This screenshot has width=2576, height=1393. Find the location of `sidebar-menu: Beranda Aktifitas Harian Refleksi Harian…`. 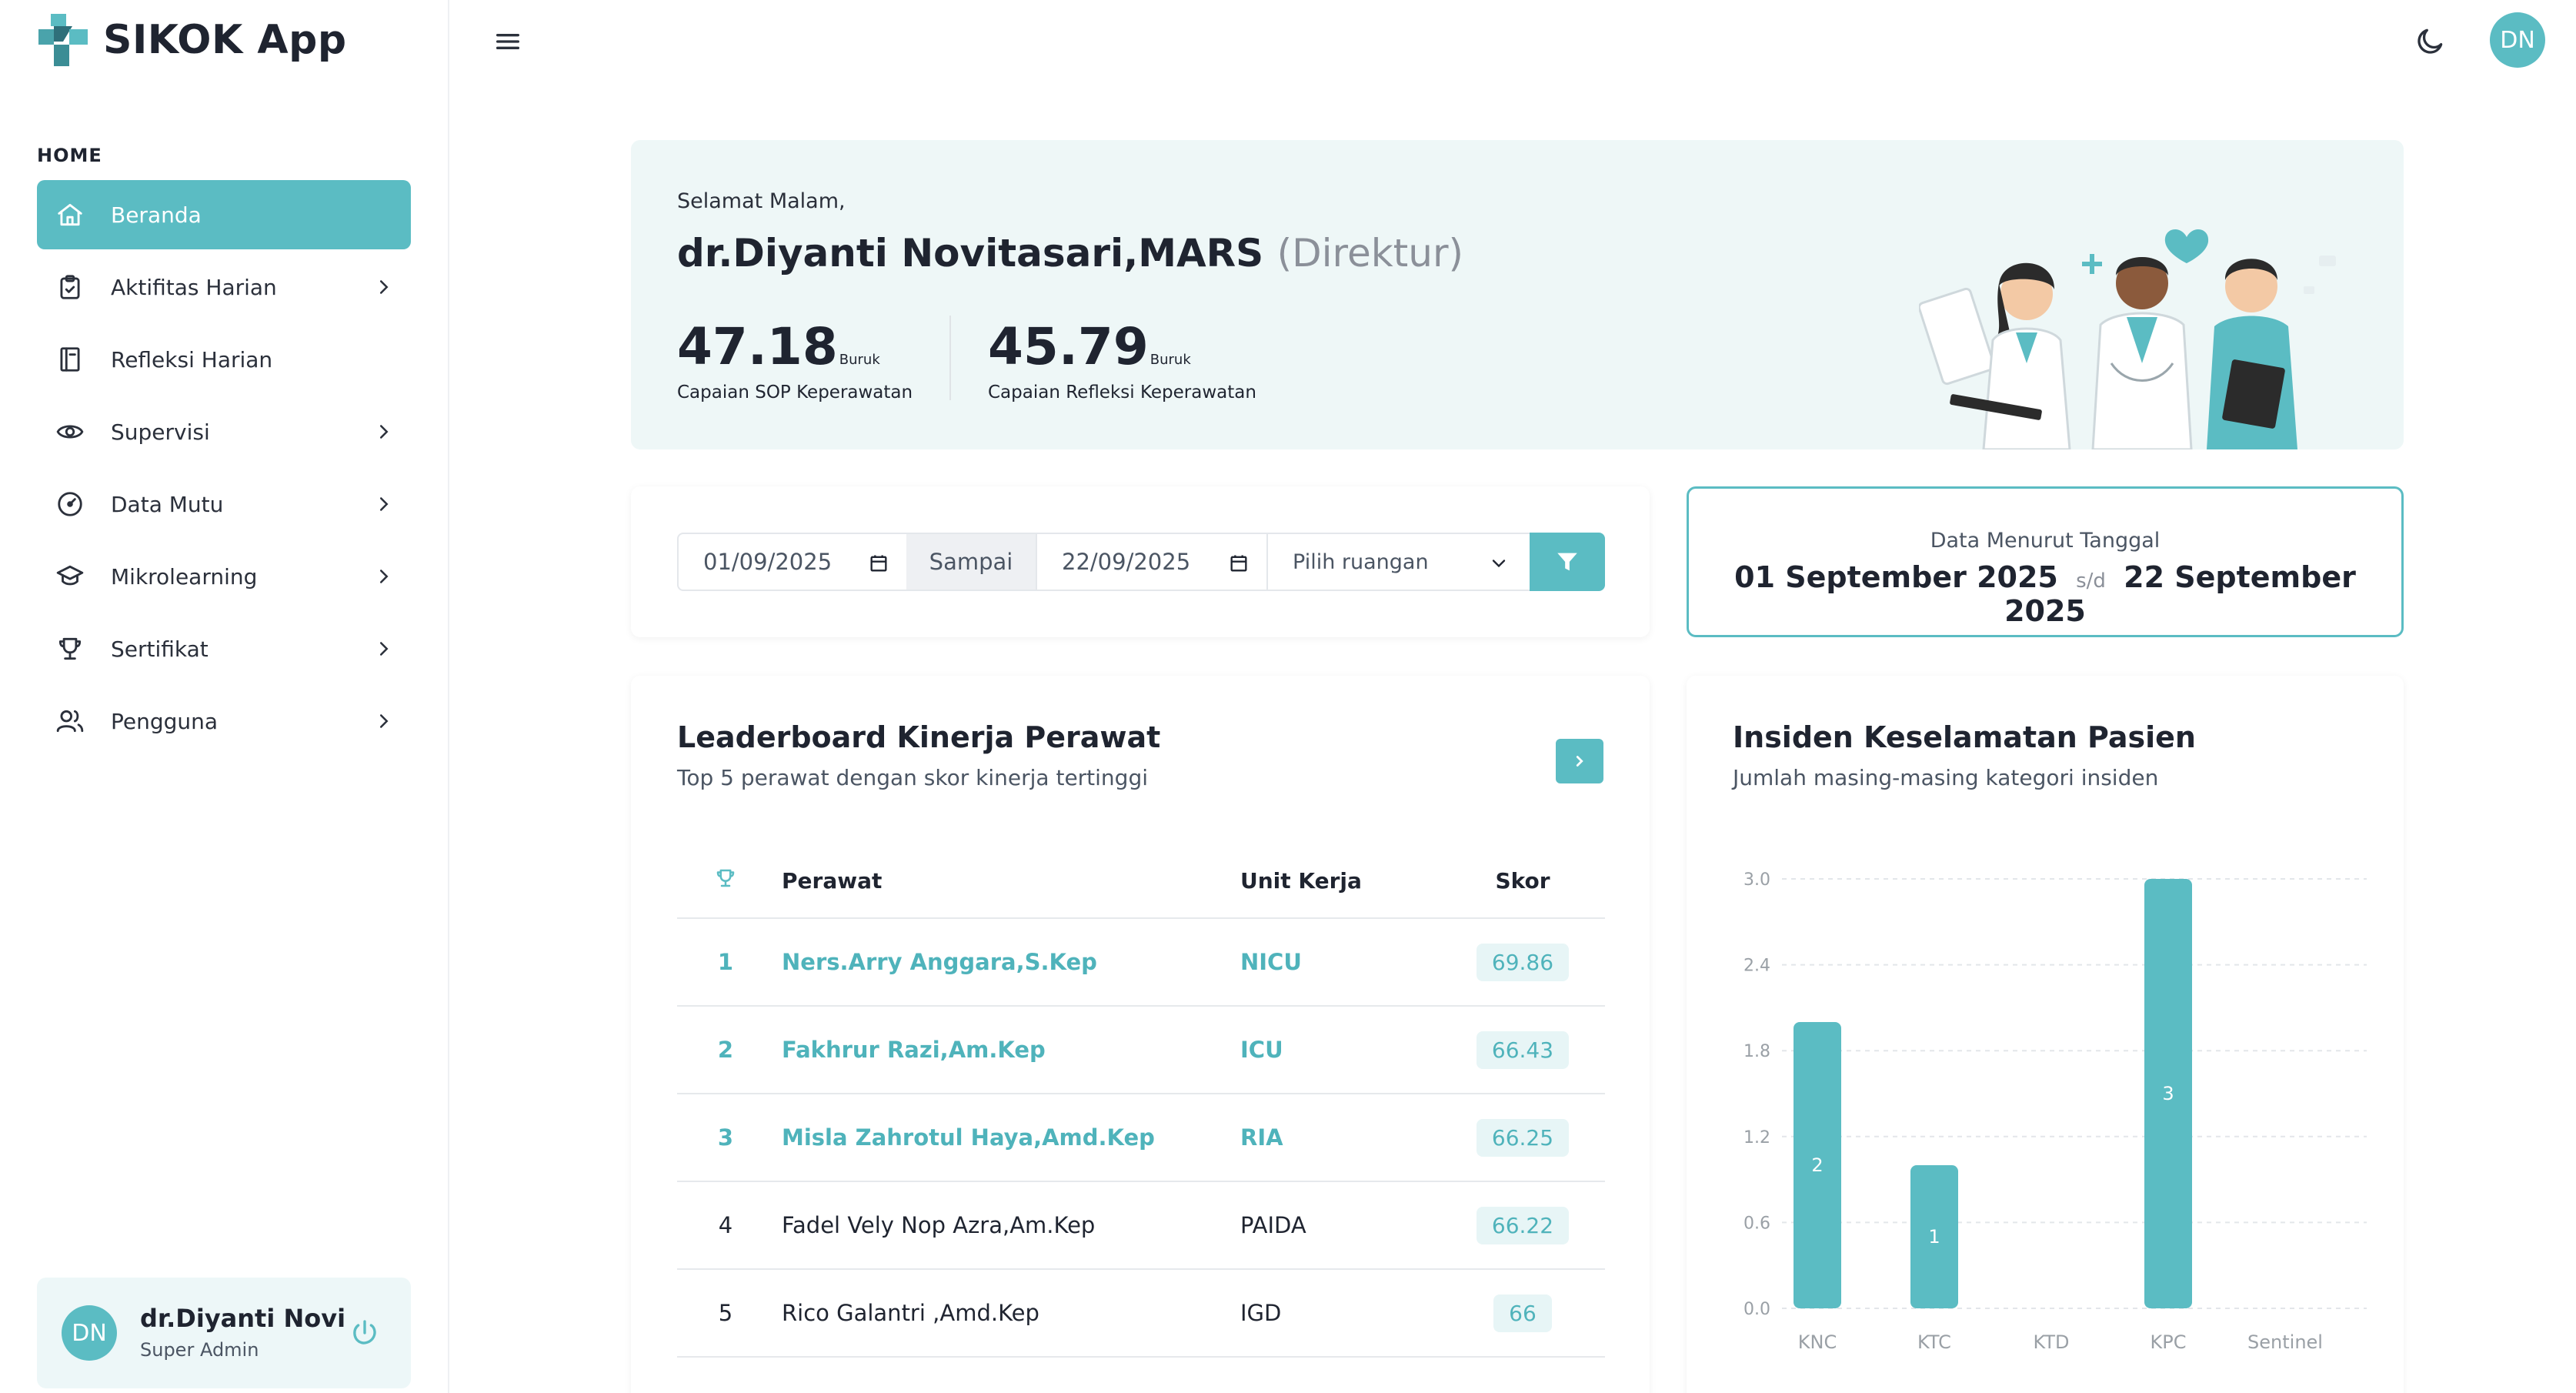

sidebar-menu: Beranda Aktifitas Harian Refleksi Harian… is located at coordinates (224, 469).